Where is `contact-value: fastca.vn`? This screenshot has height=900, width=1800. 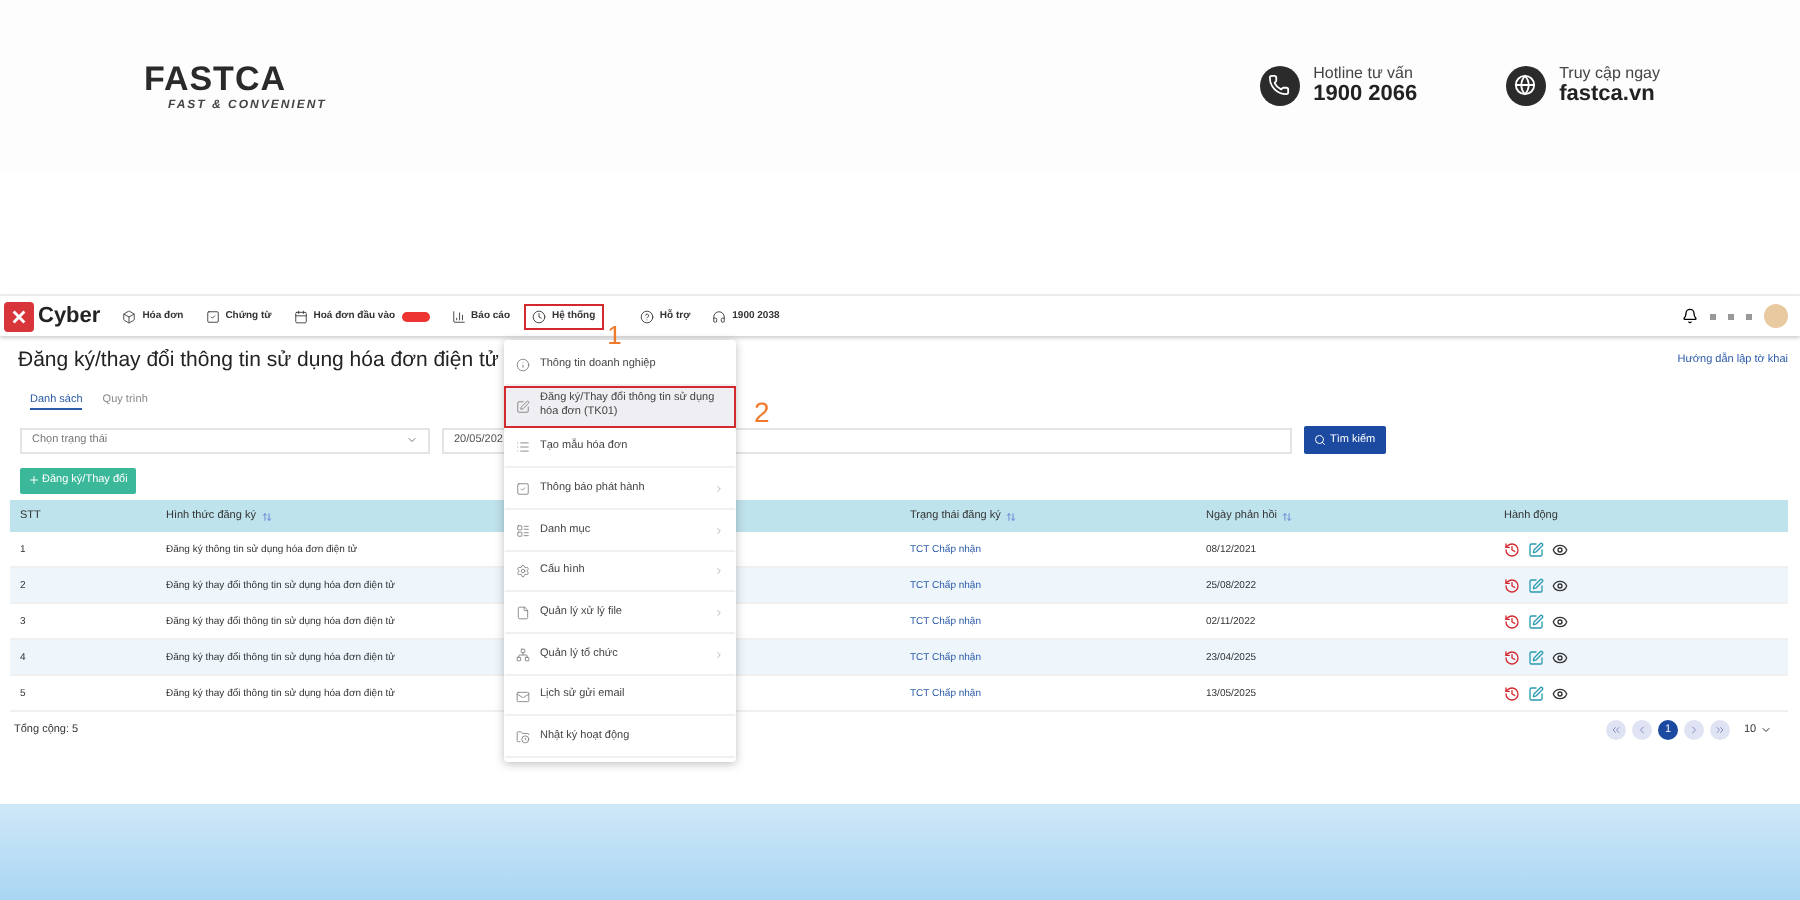 contact-value: fastca.vn is located at coordinates (1608, 94).